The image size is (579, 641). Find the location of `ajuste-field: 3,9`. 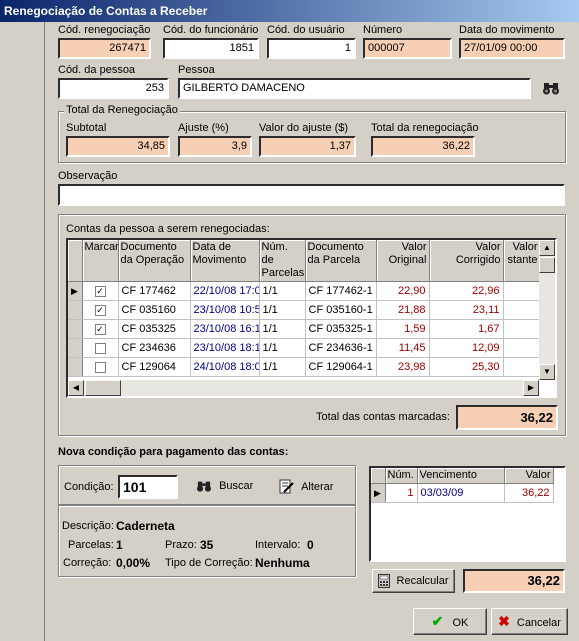

ajuste-field: 3,9 is located at coordinates (215, 146).